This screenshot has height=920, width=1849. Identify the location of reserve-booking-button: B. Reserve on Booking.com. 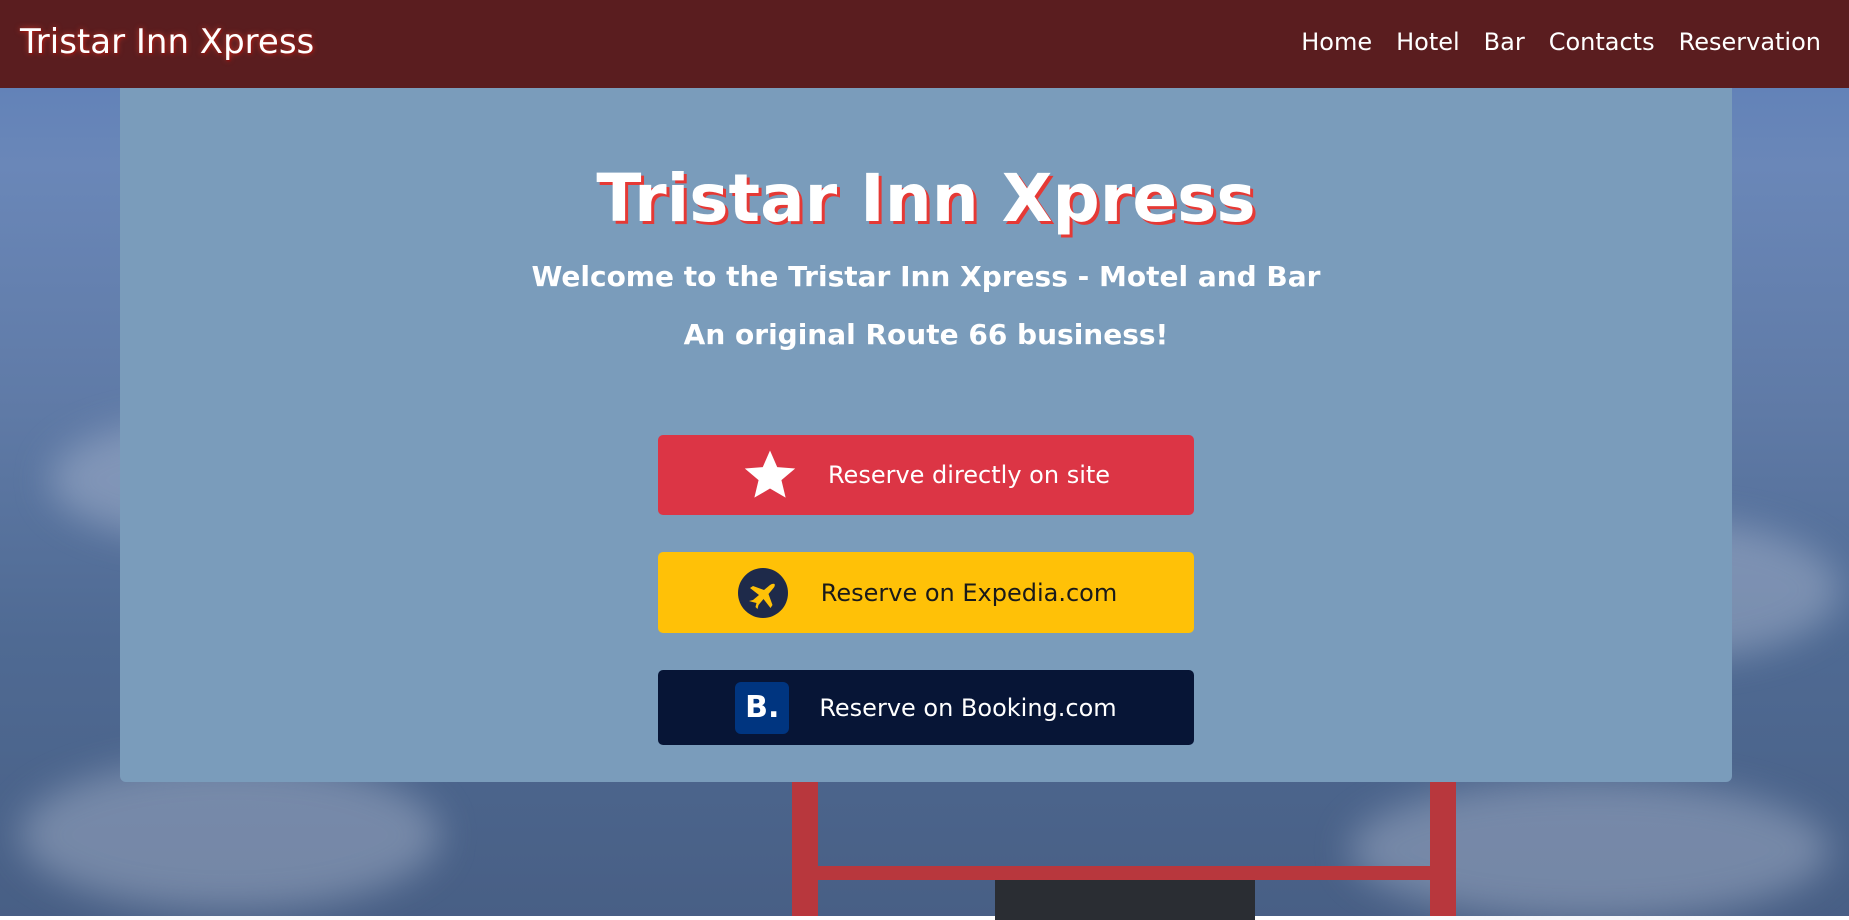
(926, 707).